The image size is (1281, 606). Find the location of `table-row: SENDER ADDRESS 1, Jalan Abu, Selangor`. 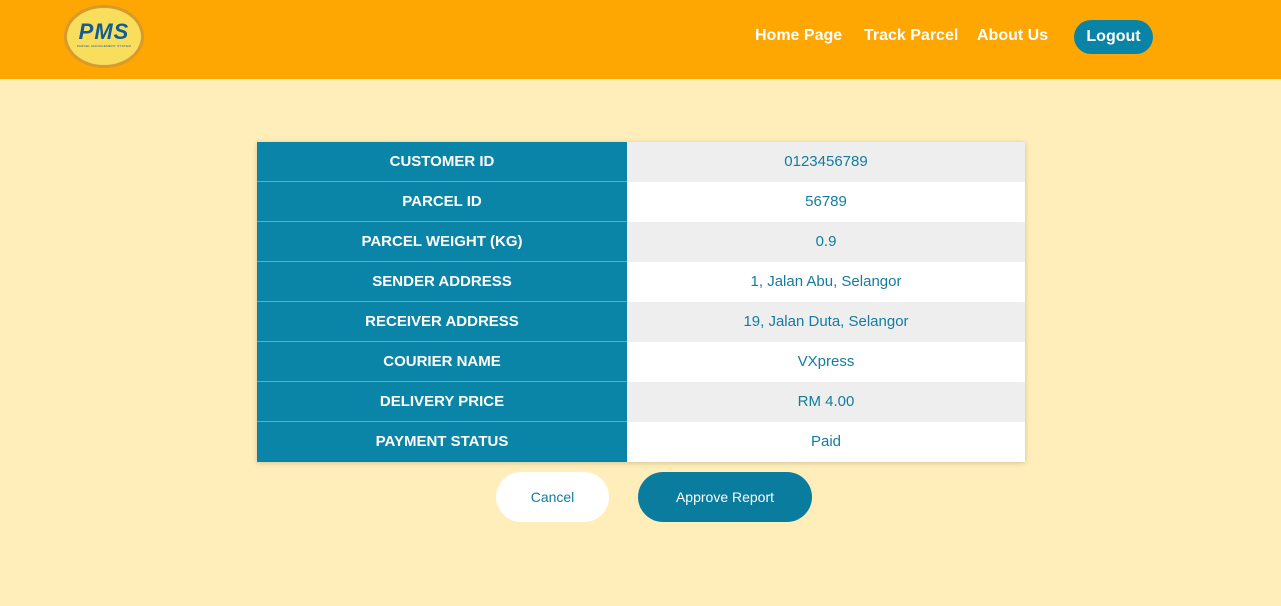

table-row: SENDER ADDRESS 1, Jalan Abu, Selangor is located at coordinates (641, 281).